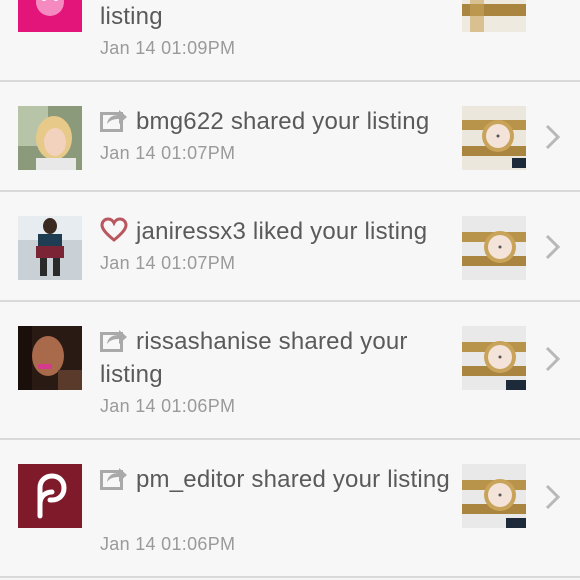  Describe the element at coordinates (340, 231) in the screenshot. I see `action-text: liked your listing` at that location.